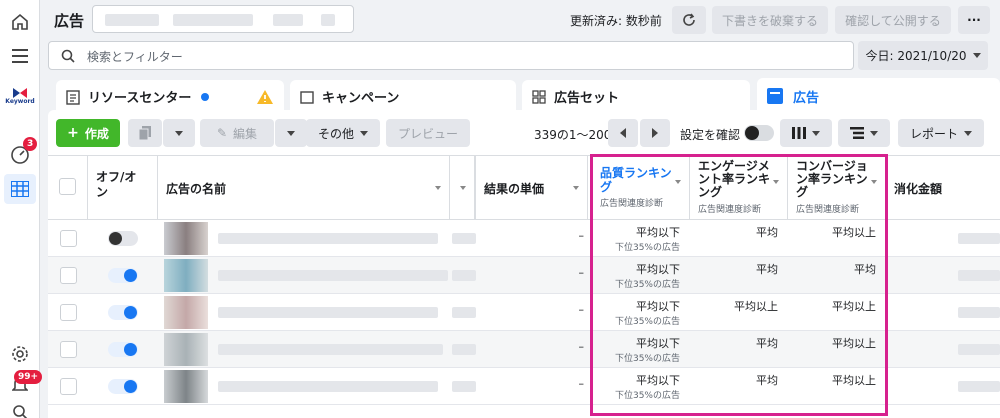 The image size is (1000, 418). Describe the element at coordinates (20, 22) in the screenshot. I see `home-icon` at that location.